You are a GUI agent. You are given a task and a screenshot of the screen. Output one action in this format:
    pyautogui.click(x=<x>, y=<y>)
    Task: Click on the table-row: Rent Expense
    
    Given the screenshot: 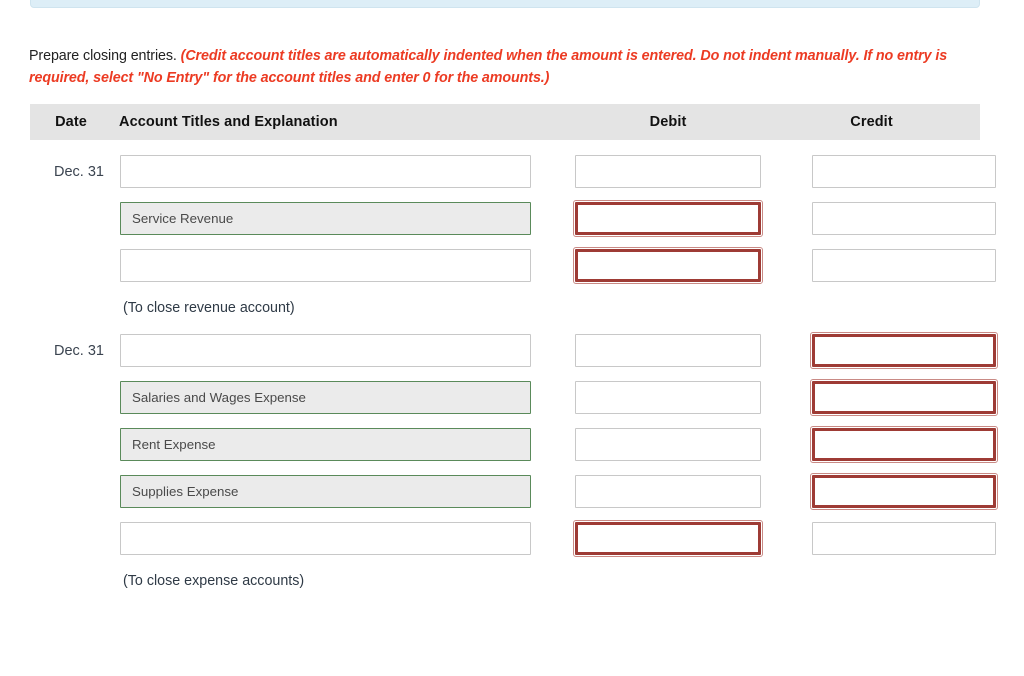 What is the action you would take?
    pyautogui.click(x=514, y=444)
    